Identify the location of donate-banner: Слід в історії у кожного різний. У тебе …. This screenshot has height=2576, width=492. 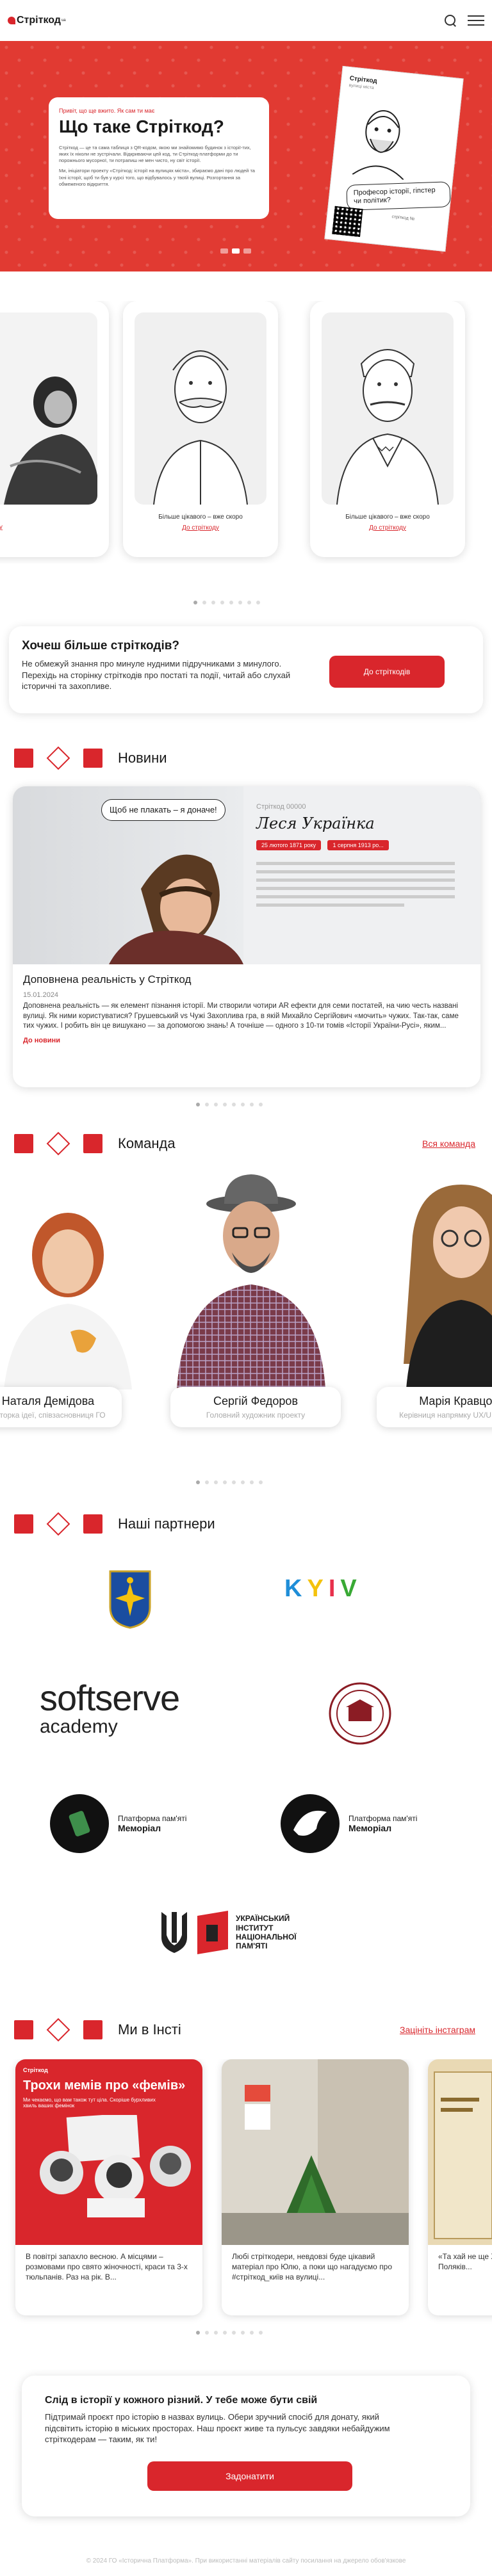
(246, 2446).